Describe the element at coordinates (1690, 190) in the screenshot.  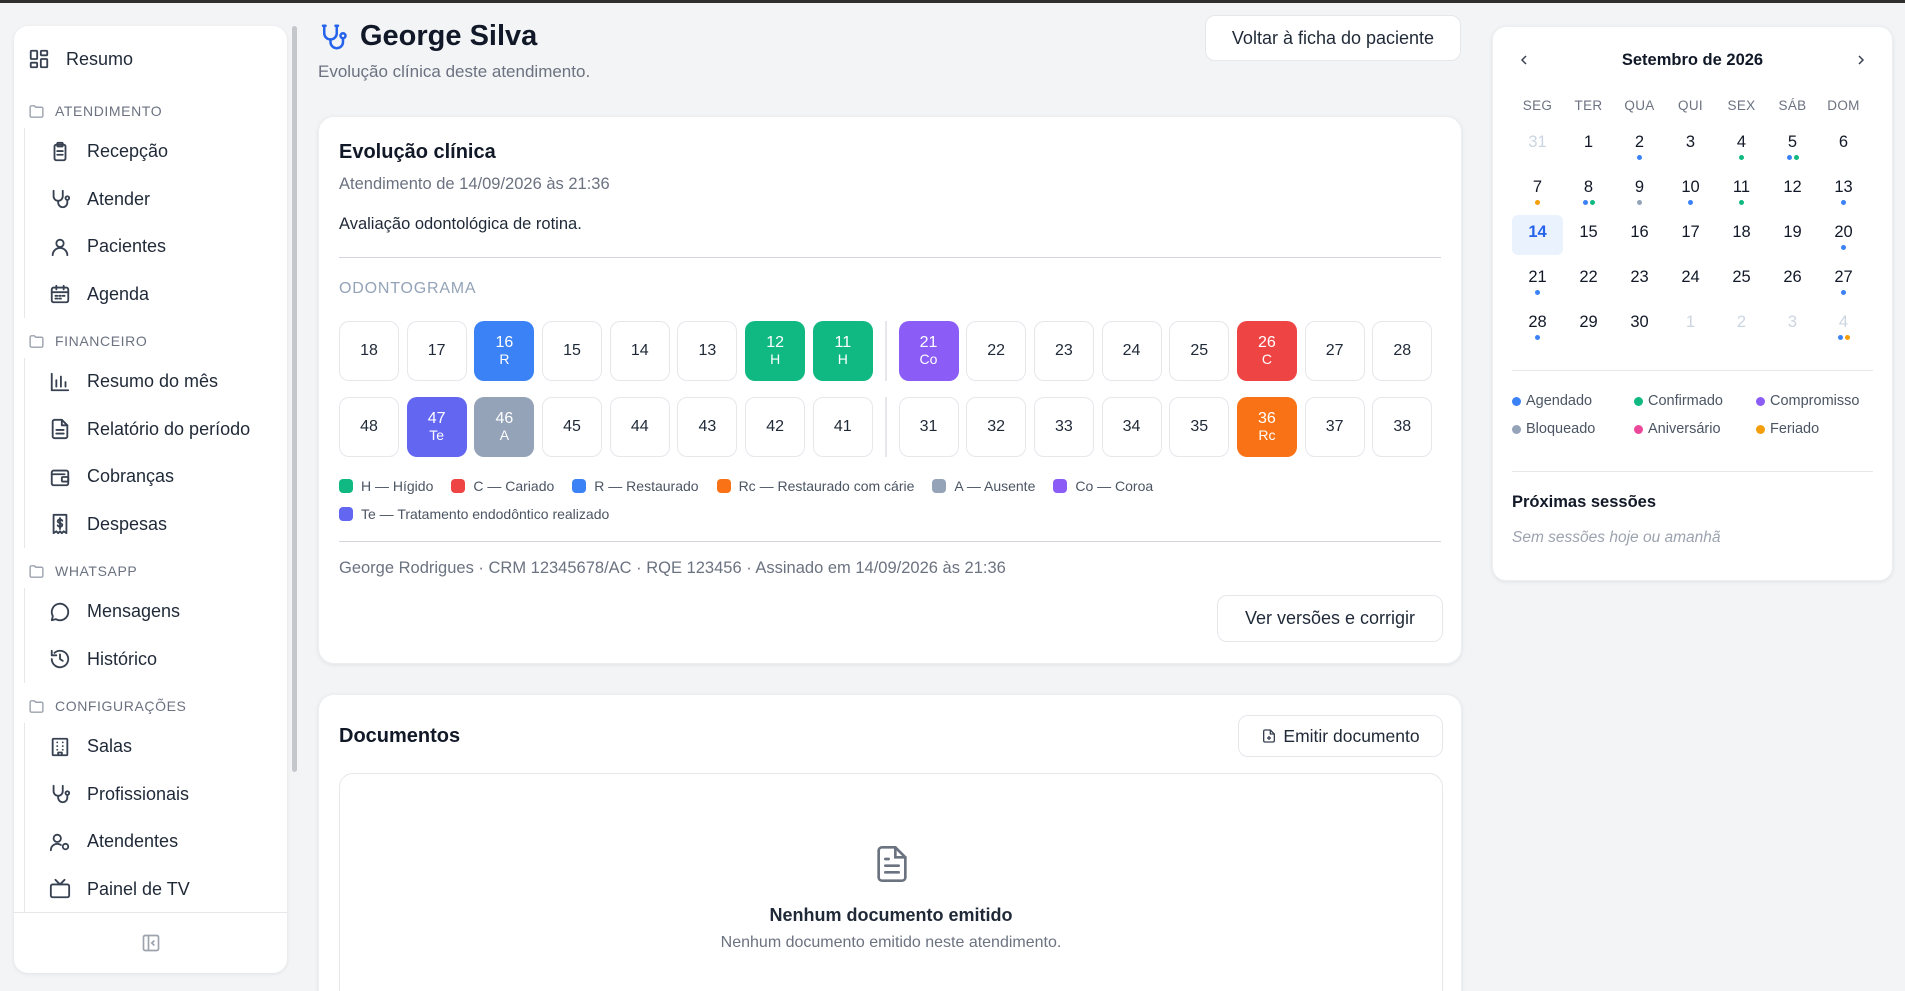
I see `calendar-day: 10` at that location.